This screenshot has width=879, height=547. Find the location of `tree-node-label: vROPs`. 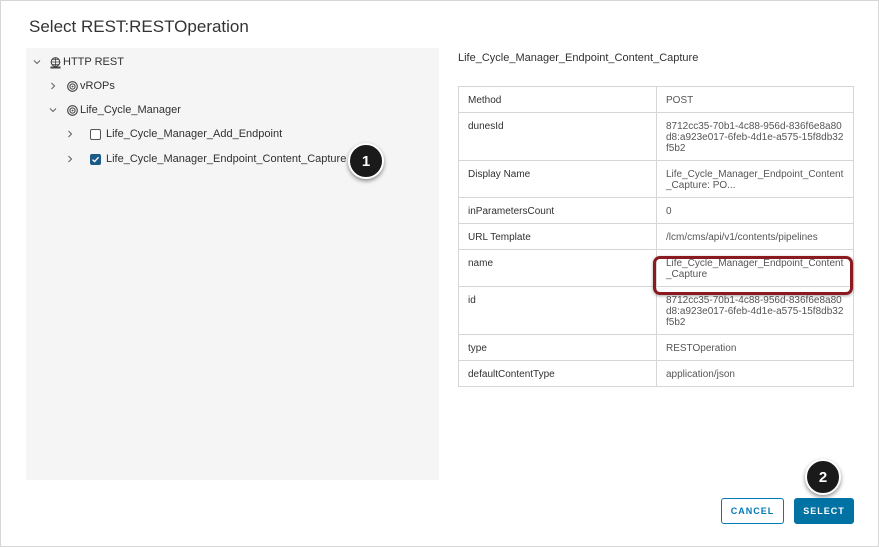

tree-node-label: vROPs is located at coordinates (97, 86).